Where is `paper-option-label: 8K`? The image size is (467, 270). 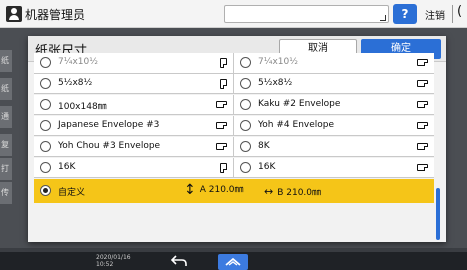
paper-option-label: 8K is located at coordinates (264, 146).